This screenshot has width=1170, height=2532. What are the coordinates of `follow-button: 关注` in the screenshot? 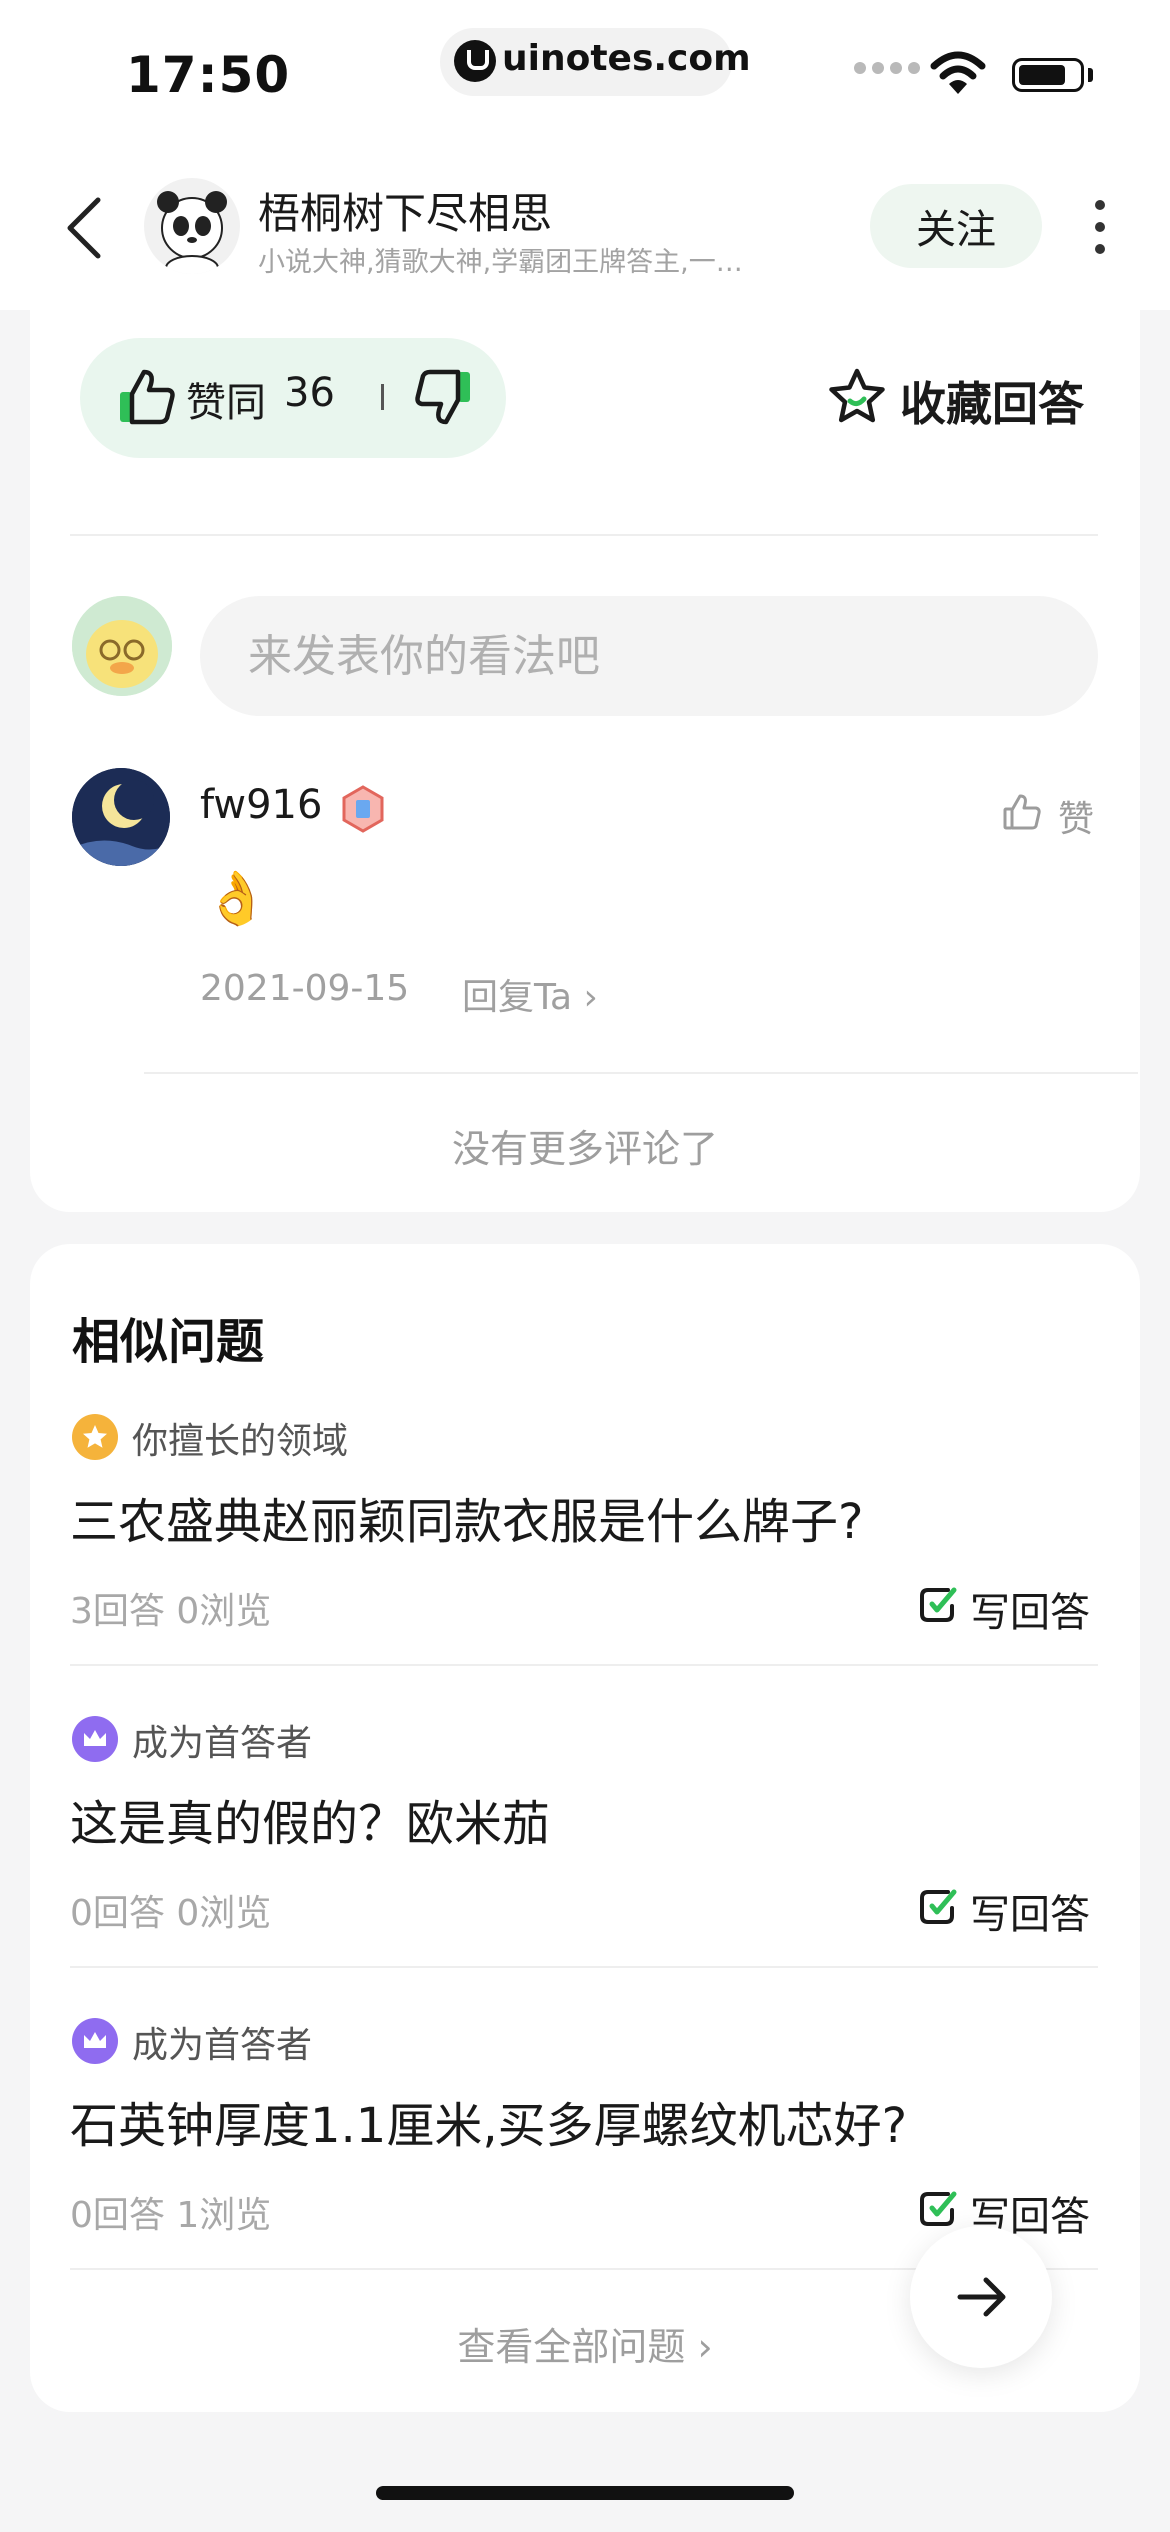 It's located at (956, 226).